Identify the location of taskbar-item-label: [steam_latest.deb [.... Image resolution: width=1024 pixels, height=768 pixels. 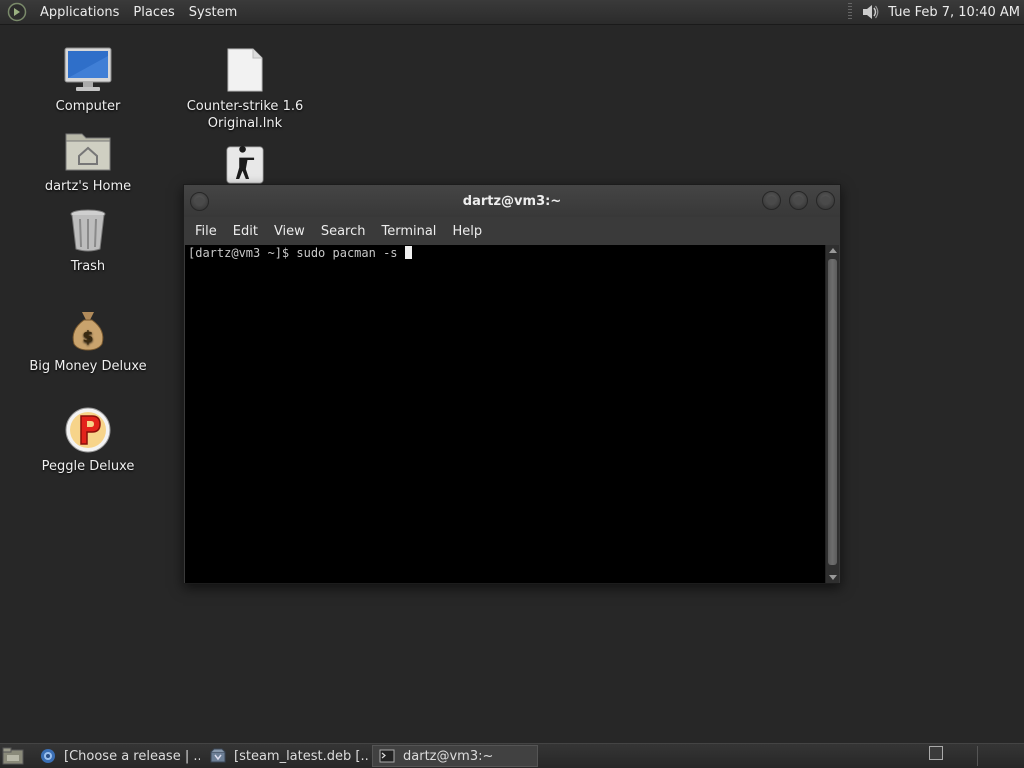
(301, 756).